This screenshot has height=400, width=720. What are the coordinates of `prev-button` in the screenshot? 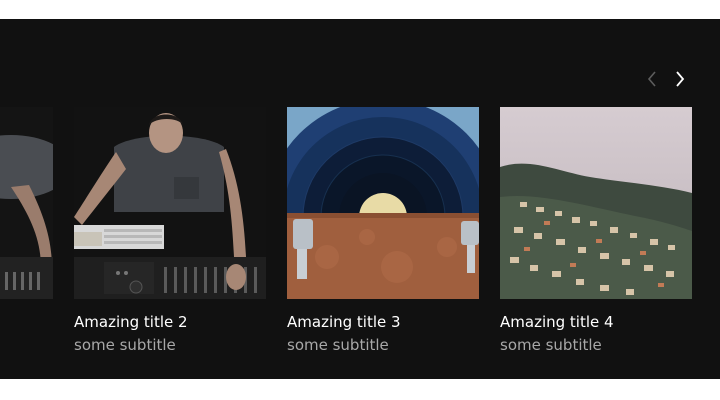 It's located at (652, 79).